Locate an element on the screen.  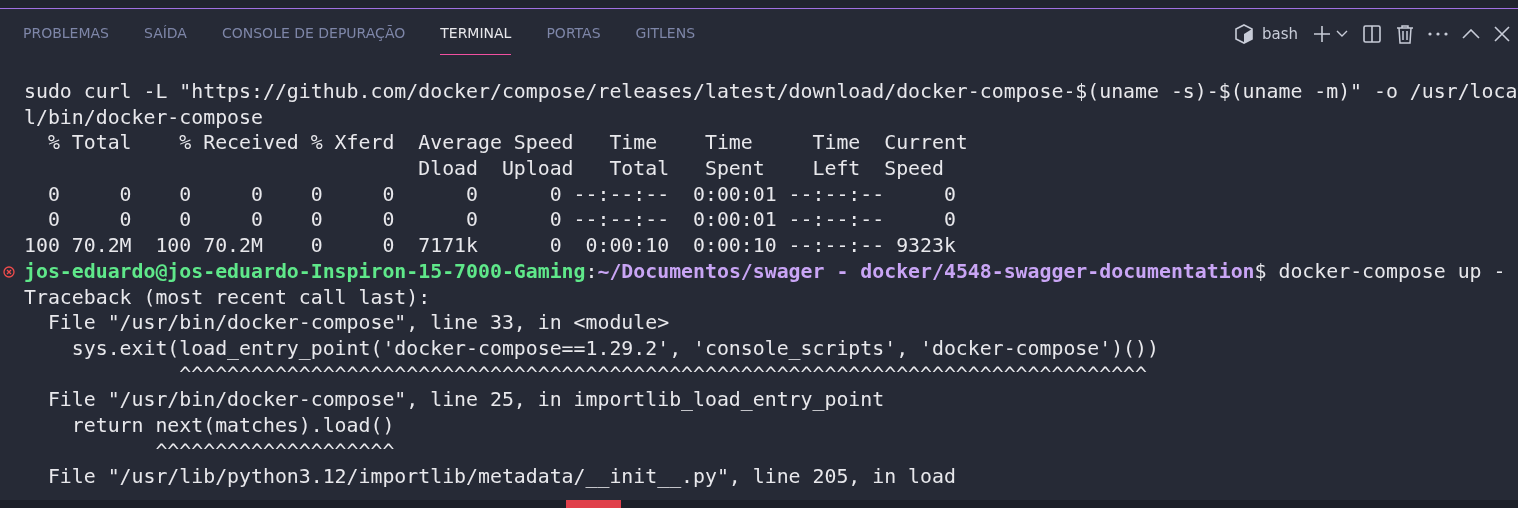
close-icon is located at coordinates (1502, 34).